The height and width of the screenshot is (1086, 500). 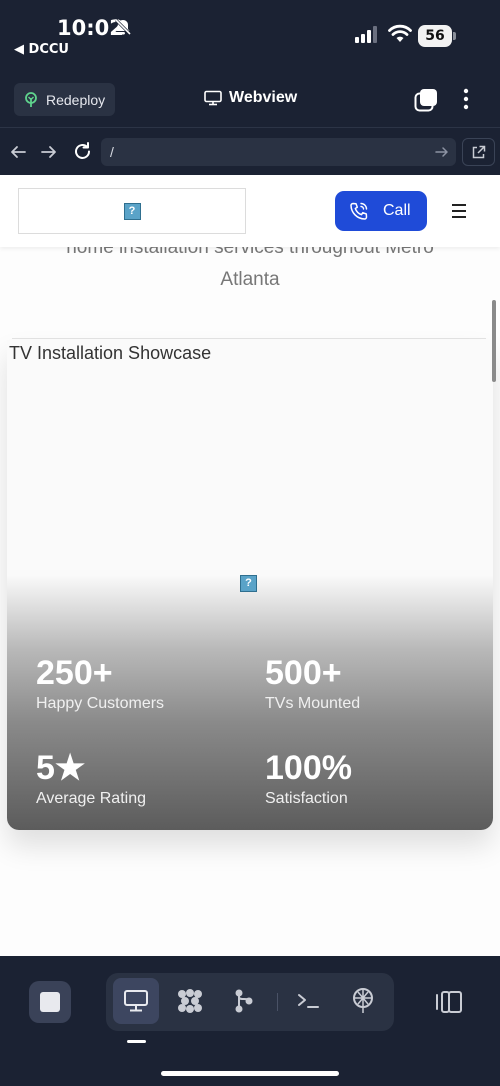 I want to click on site-logo: ?, so click(x=132, y=211).